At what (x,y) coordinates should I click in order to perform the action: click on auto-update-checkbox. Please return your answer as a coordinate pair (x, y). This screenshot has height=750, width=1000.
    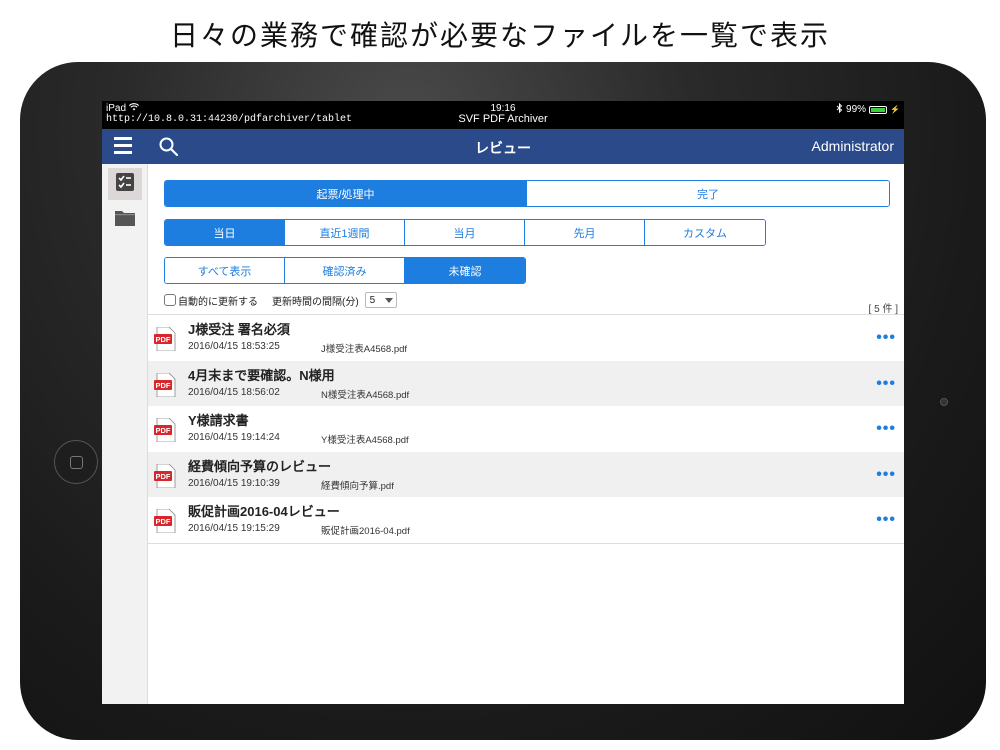
    Looking at the image, I should click on (170, 300).